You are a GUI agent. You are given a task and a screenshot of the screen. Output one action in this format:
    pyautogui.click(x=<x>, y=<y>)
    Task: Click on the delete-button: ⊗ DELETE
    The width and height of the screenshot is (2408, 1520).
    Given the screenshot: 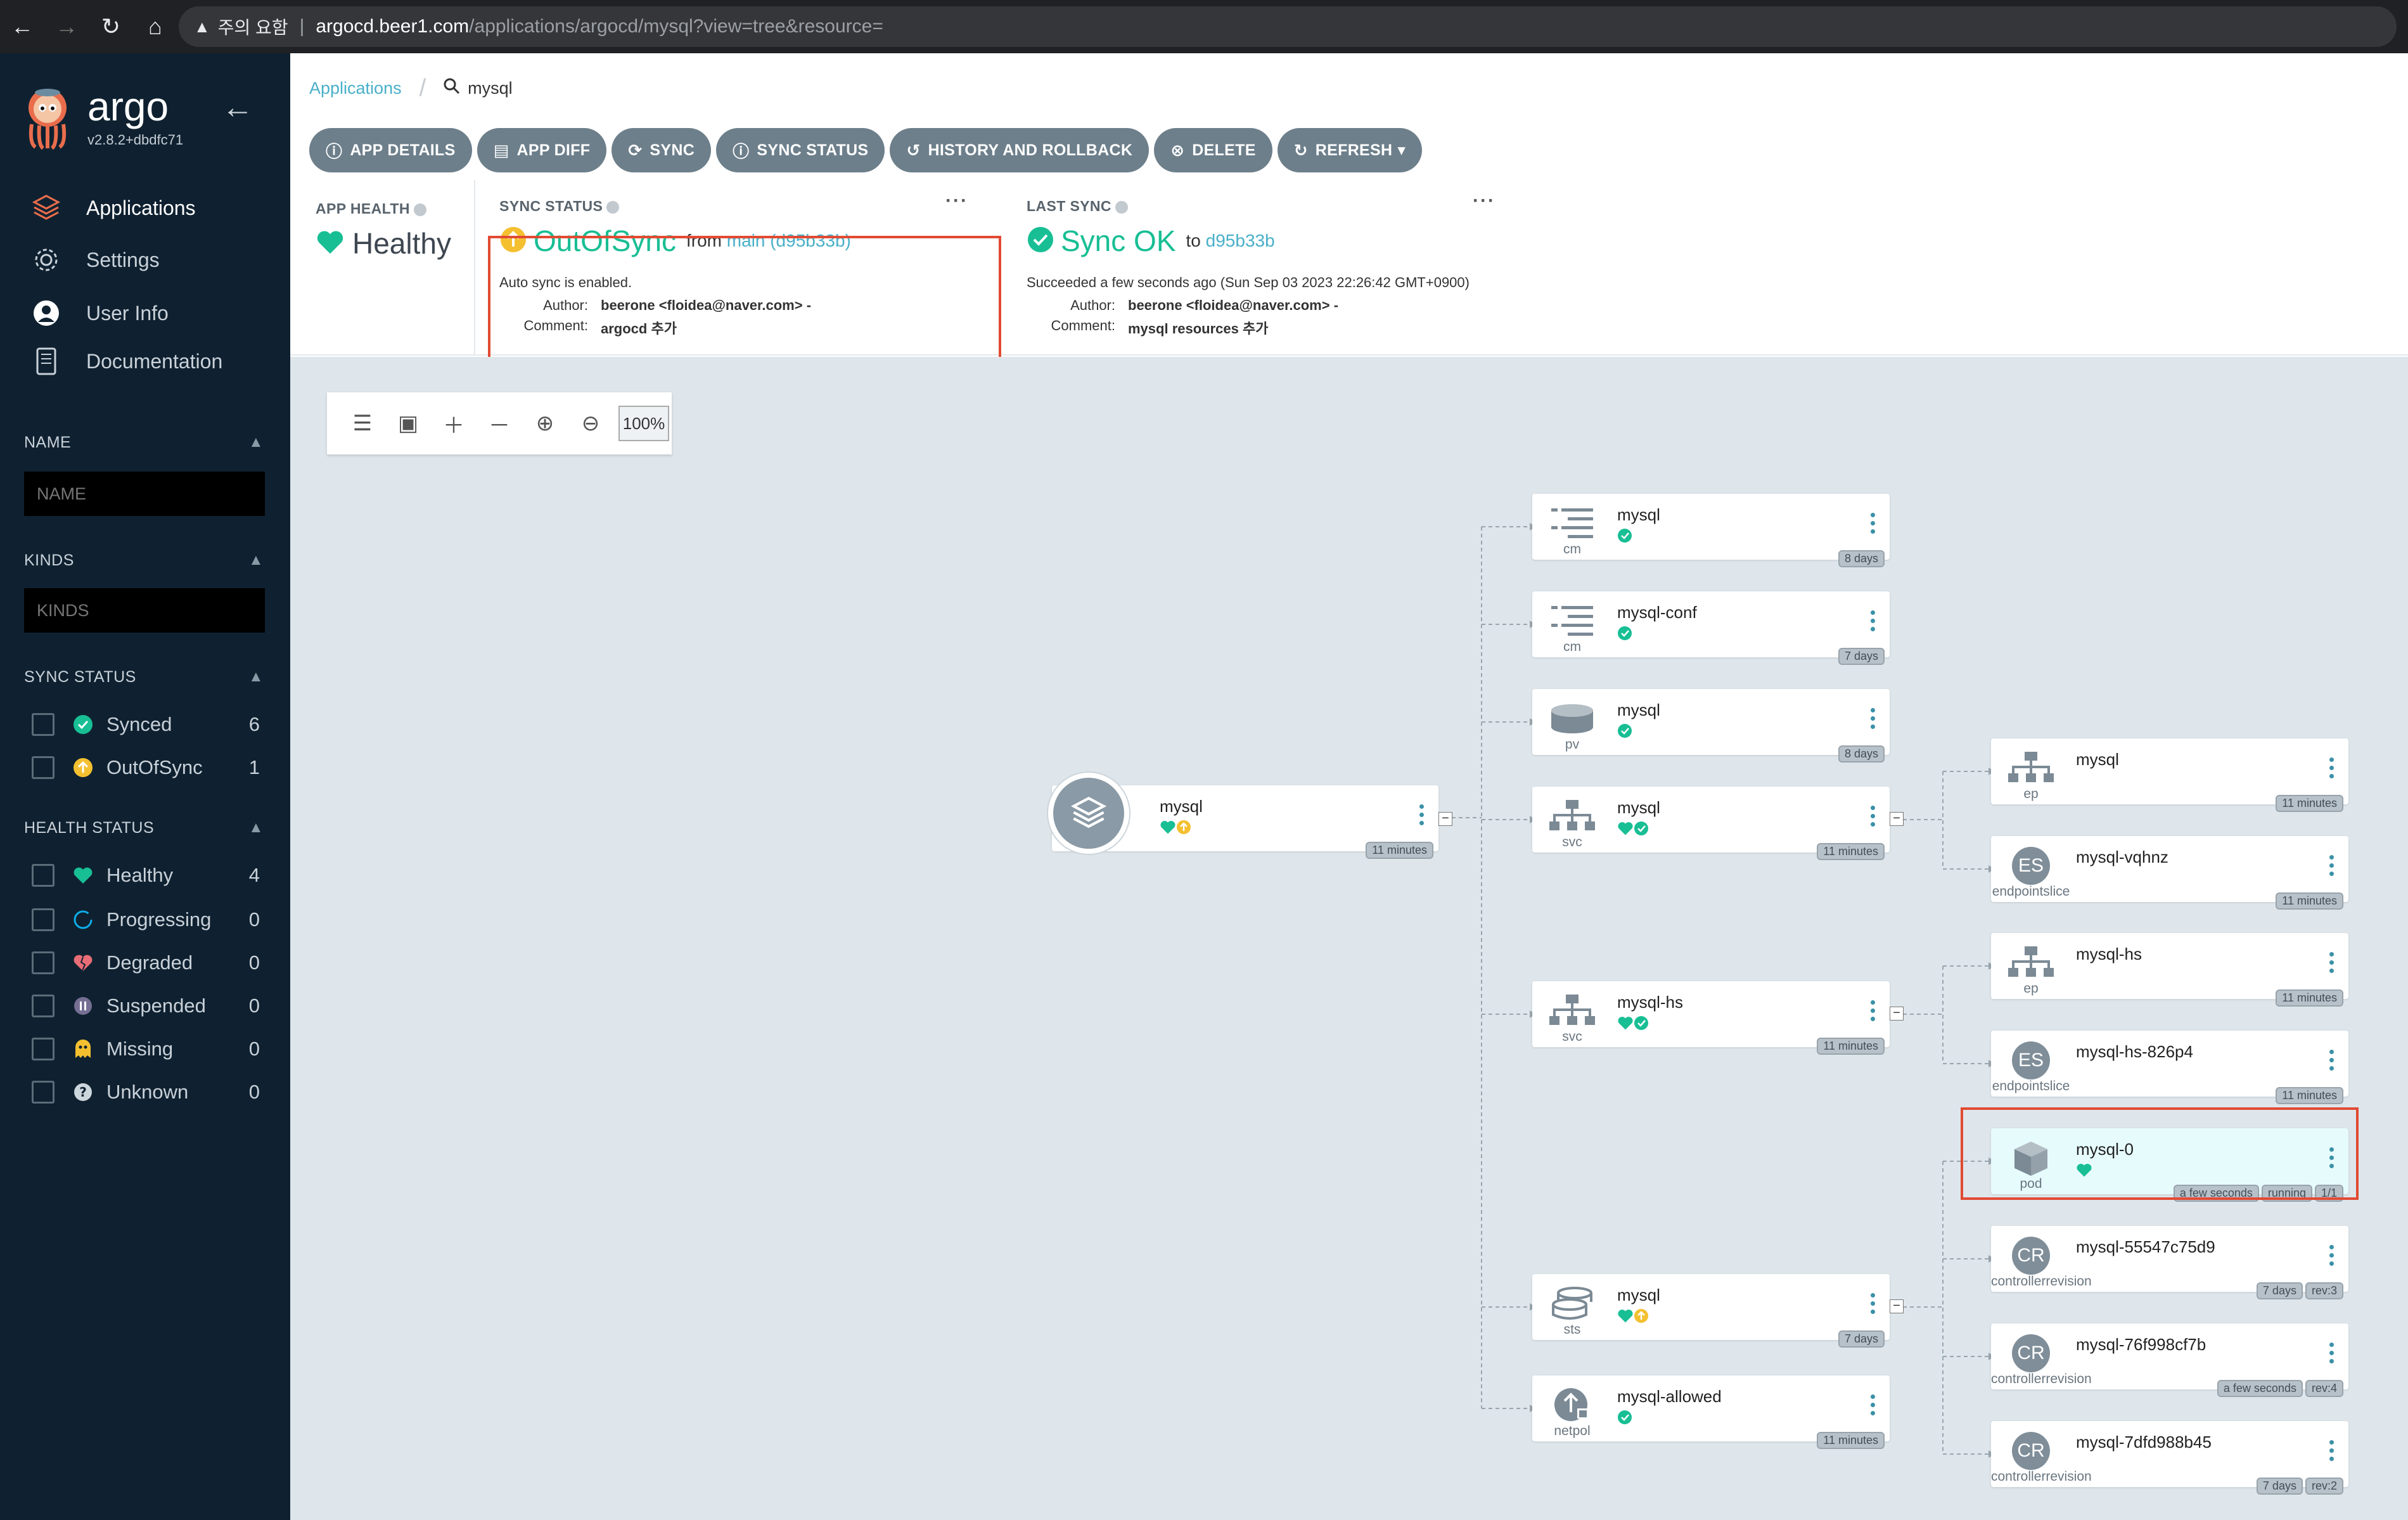 What is the action you would take?
    pyautogui.click(x=1213, y=150)
    